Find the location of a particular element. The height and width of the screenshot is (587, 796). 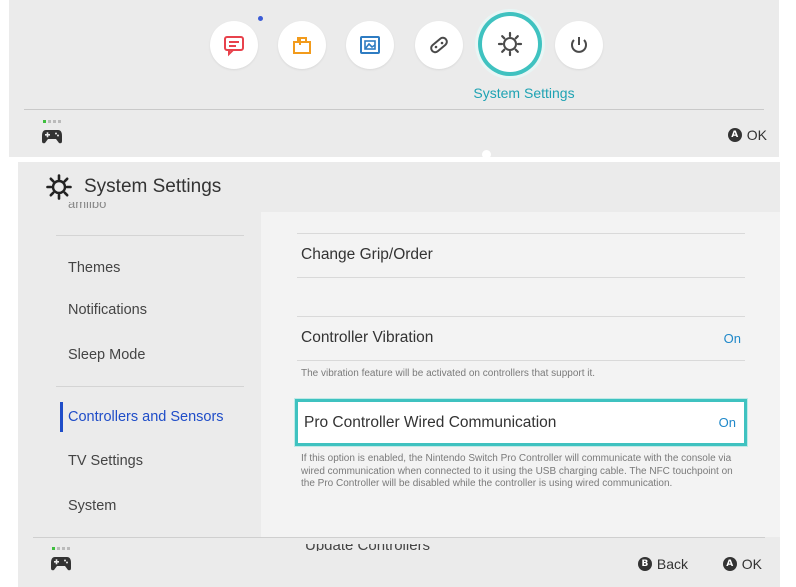

page-title: System Settings is located at coordinates (153, 186).